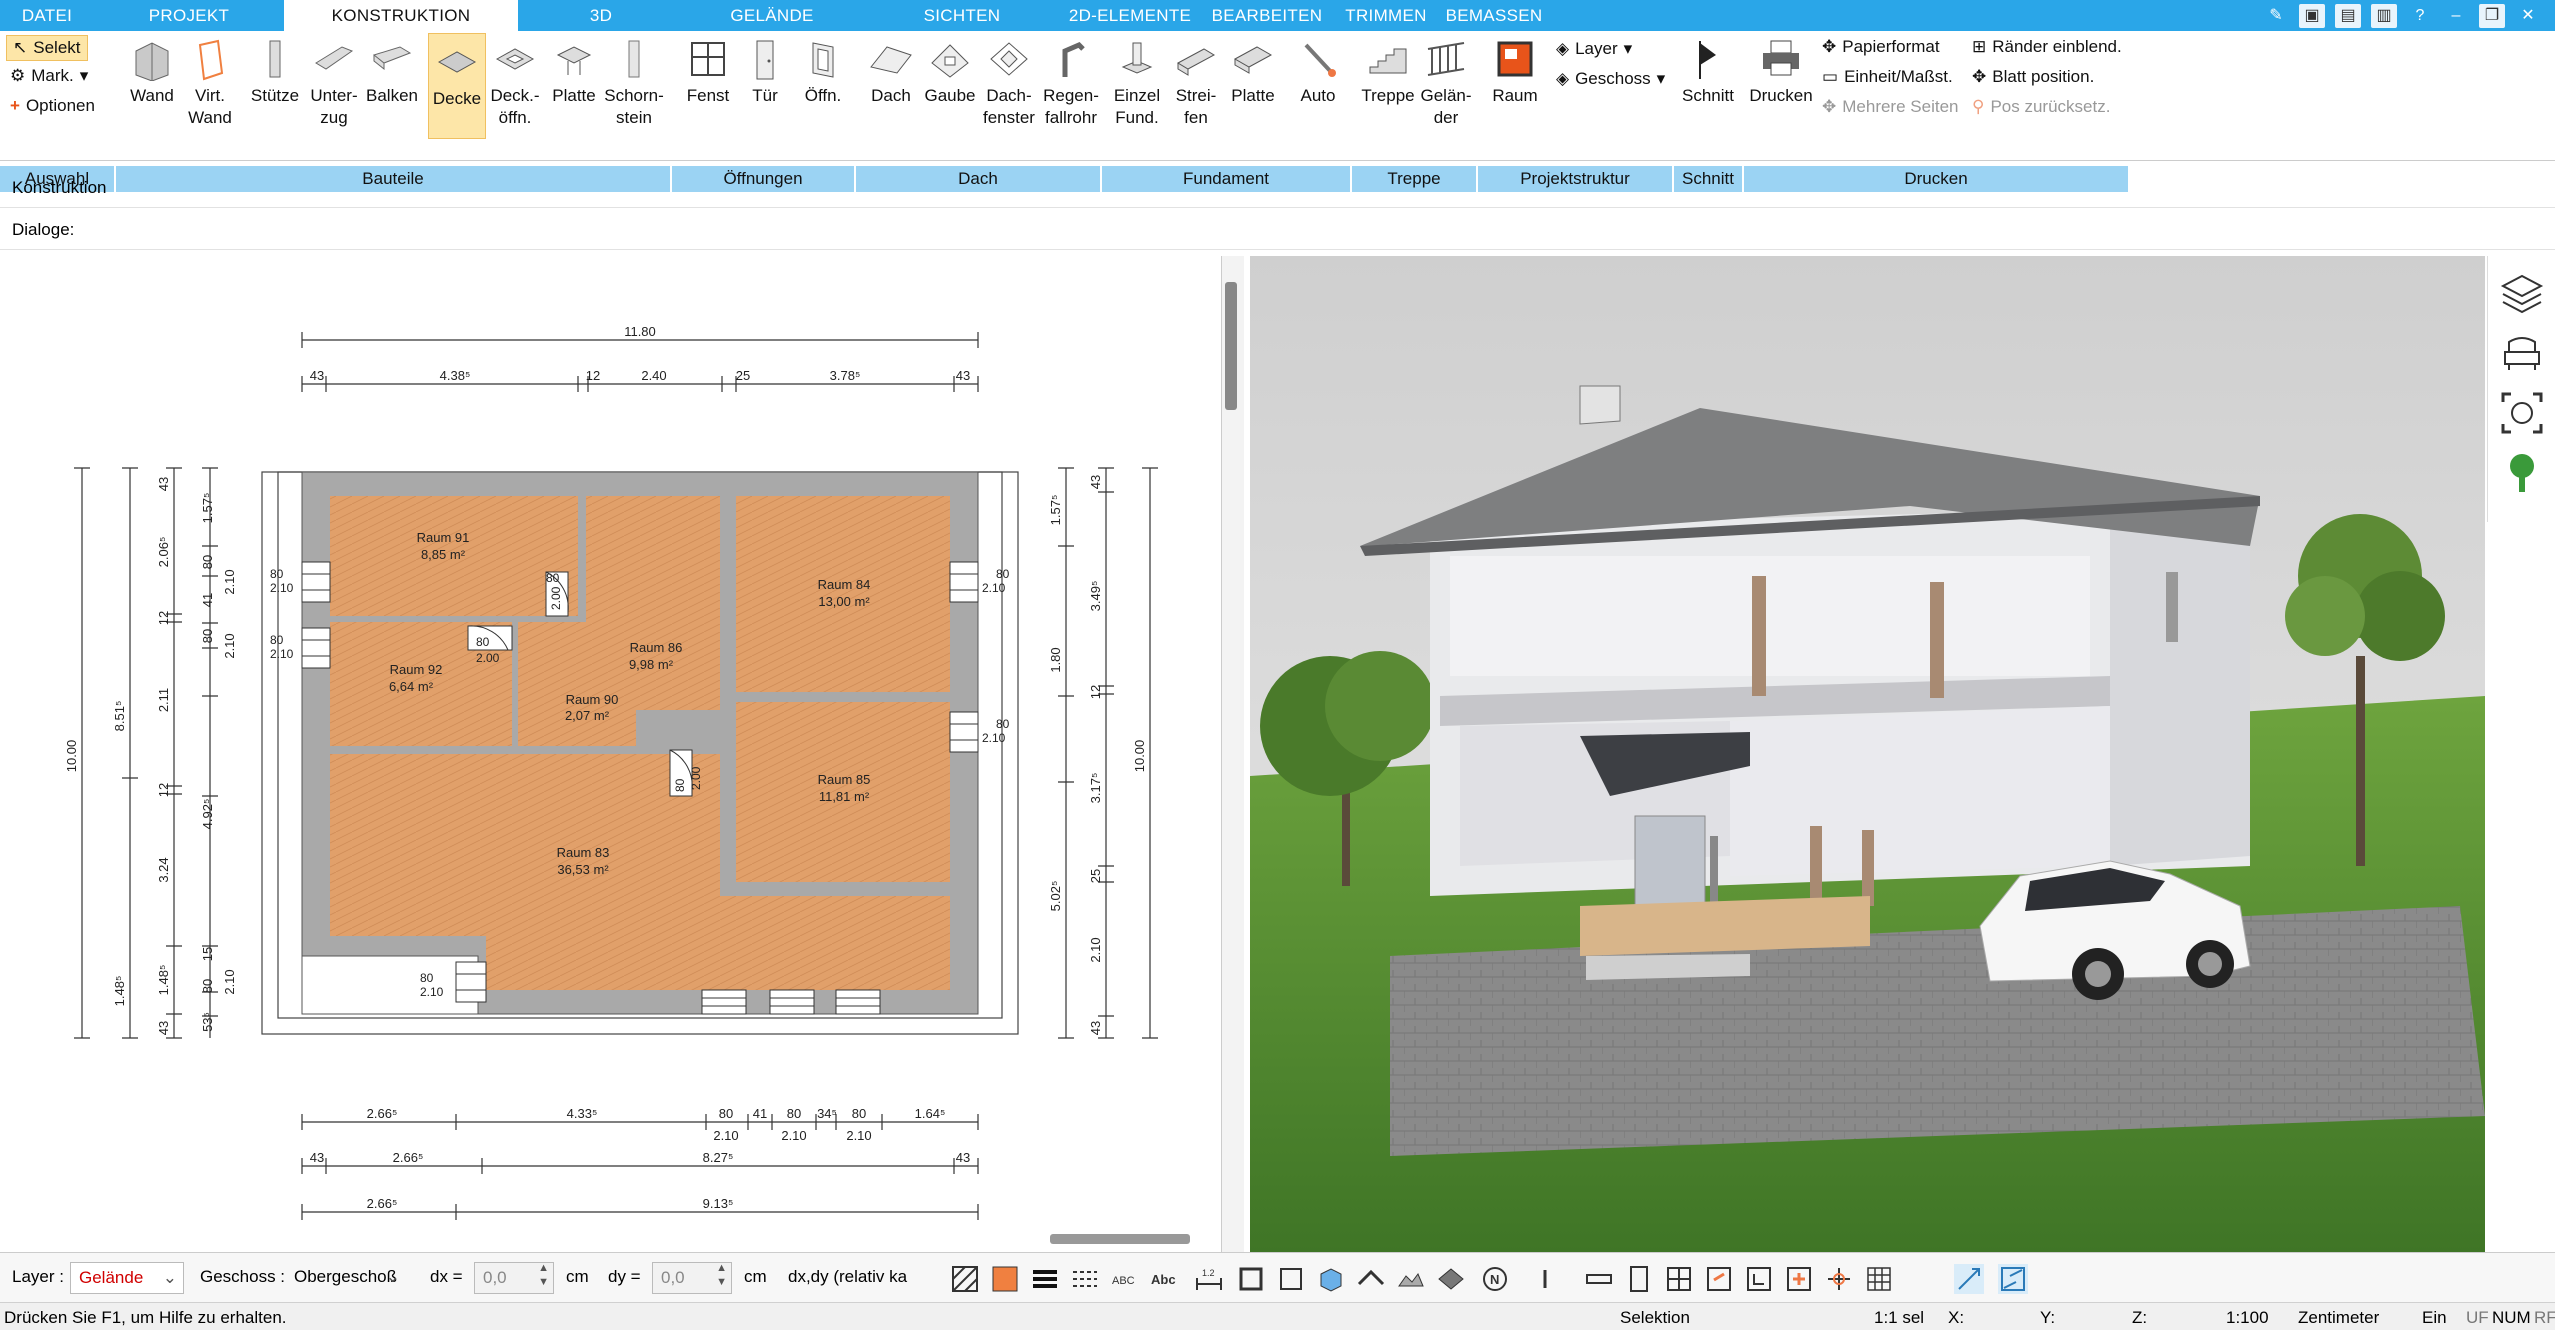  I want to click on mark-button: ⚙ Mark. ▾, so click(49, 76).